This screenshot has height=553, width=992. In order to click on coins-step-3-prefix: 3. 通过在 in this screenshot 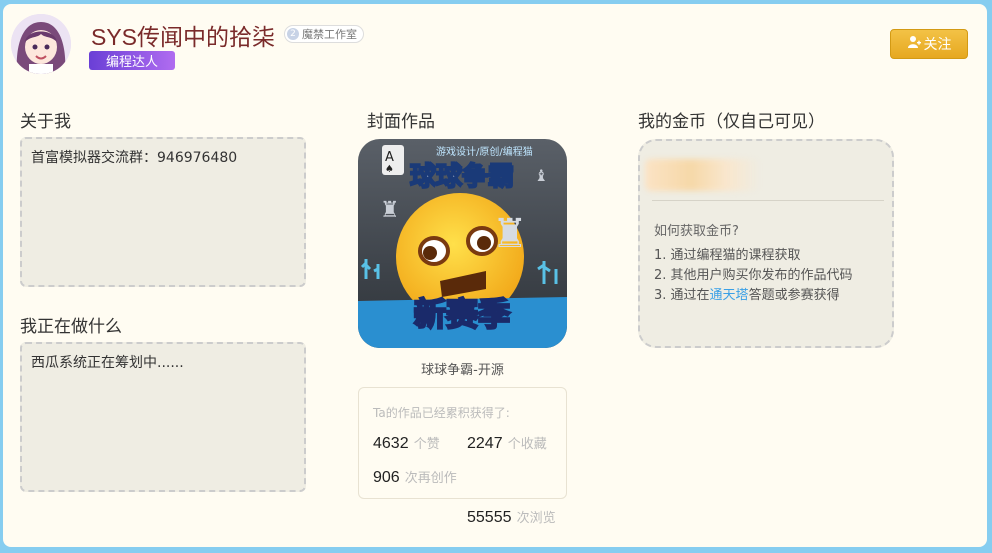, I will do `click(682, 295)`.